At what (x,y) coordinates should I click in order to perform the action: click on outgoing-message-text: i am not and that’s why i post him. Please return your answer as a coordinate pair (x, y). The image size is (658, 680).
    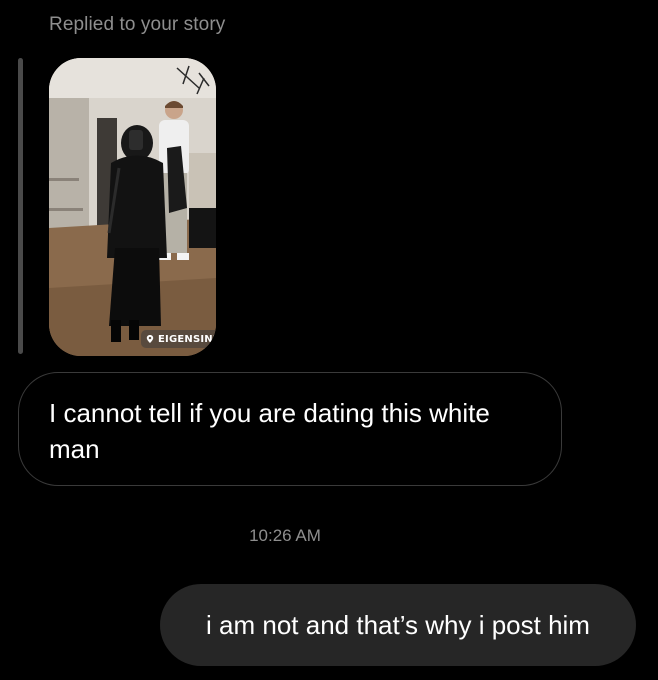
    Looking at the image, I should click on (398, 624).